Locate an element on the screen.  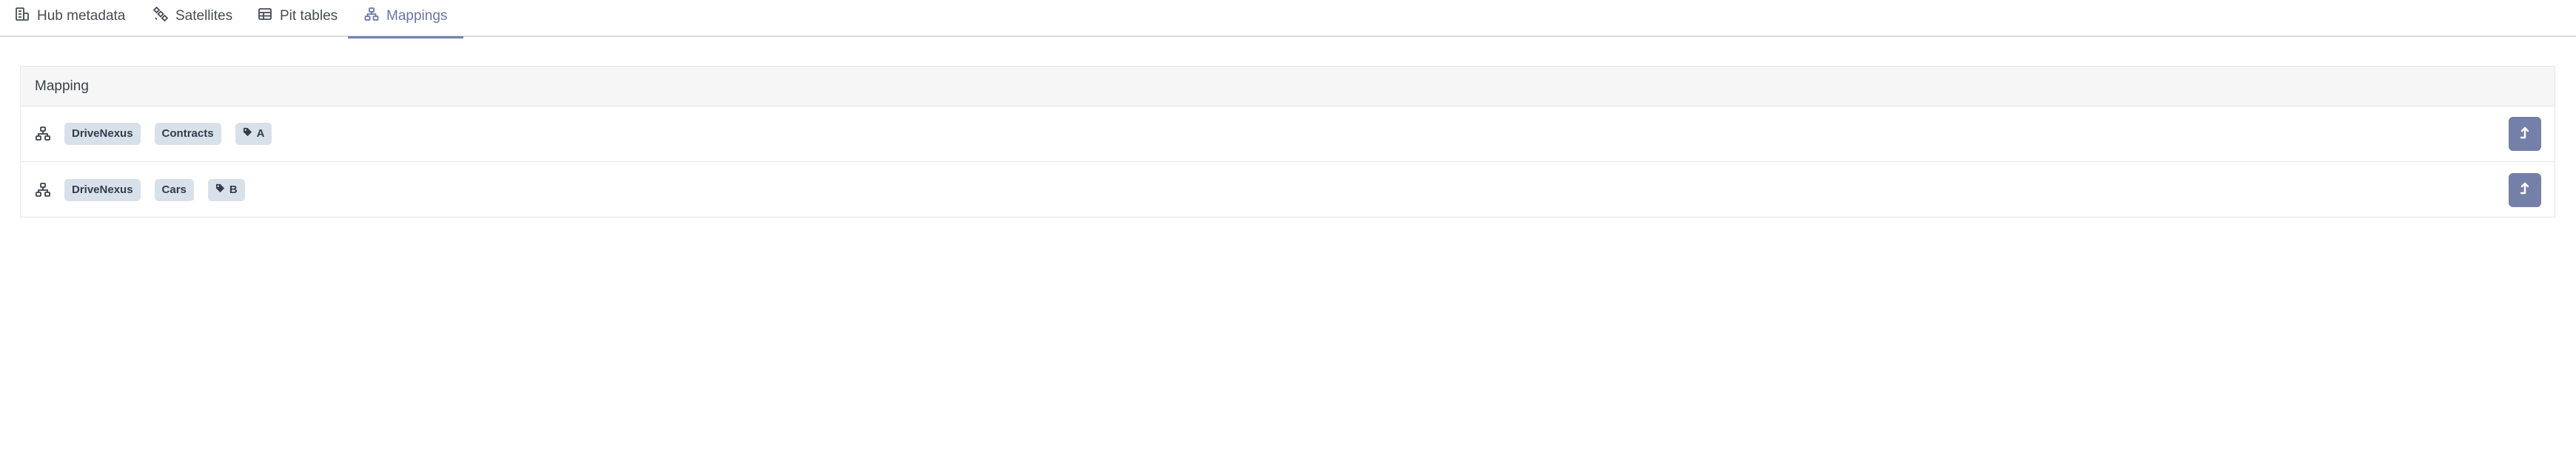
tab-label: Hub metadata is located at coordinates (81, 16).